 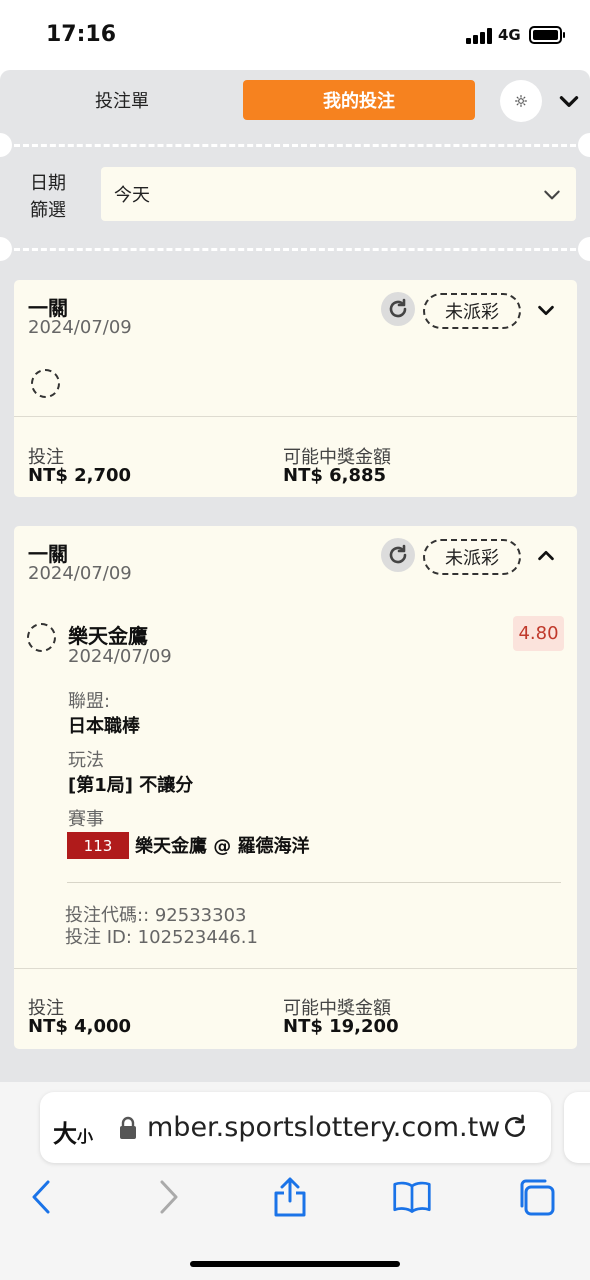 I want to click on text-size-button: 大小, so click(x=73, y=1131).